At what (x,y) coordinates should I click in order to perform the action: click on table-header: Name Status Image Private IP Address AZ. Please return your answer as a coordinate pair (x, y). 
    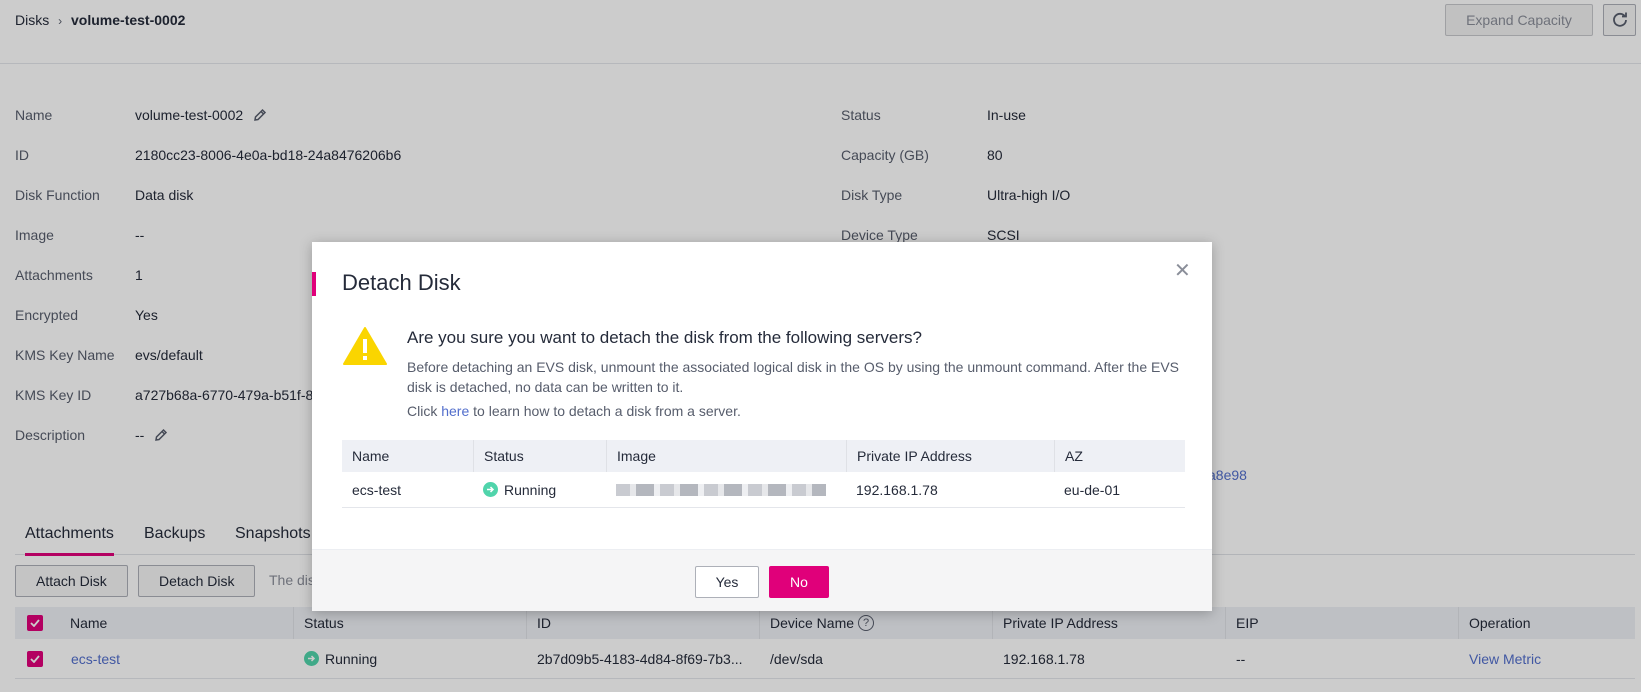
    Looking at the image, I should click on (763, 456).